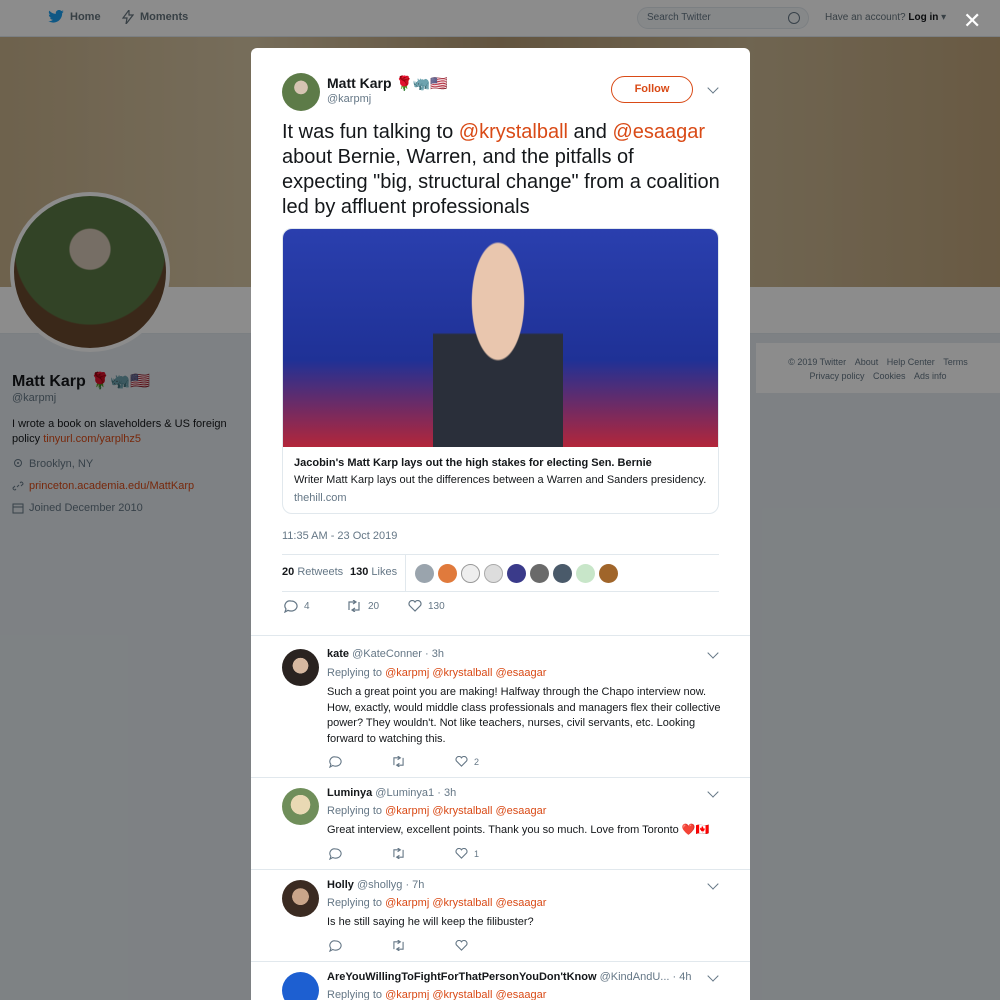 The height and width of the screenshot is (1000, 1000). What do you see at coordinates (307, 606) in the screenshot?
I see `reply-count: 4` at bounding box center [307, 606].